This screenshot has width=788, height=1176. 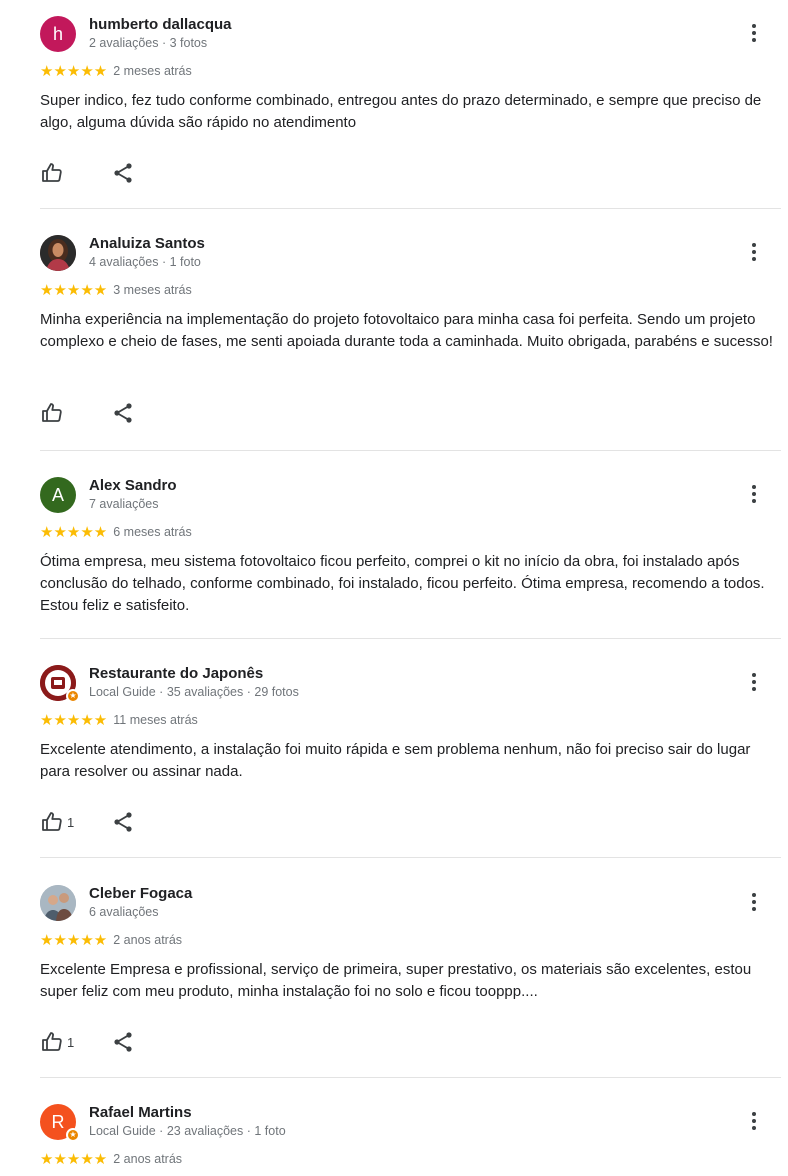 I want to click on reviewer-meta: Local Guide · 35 avaliações · 29 fotos, so click(x=194, y=692).